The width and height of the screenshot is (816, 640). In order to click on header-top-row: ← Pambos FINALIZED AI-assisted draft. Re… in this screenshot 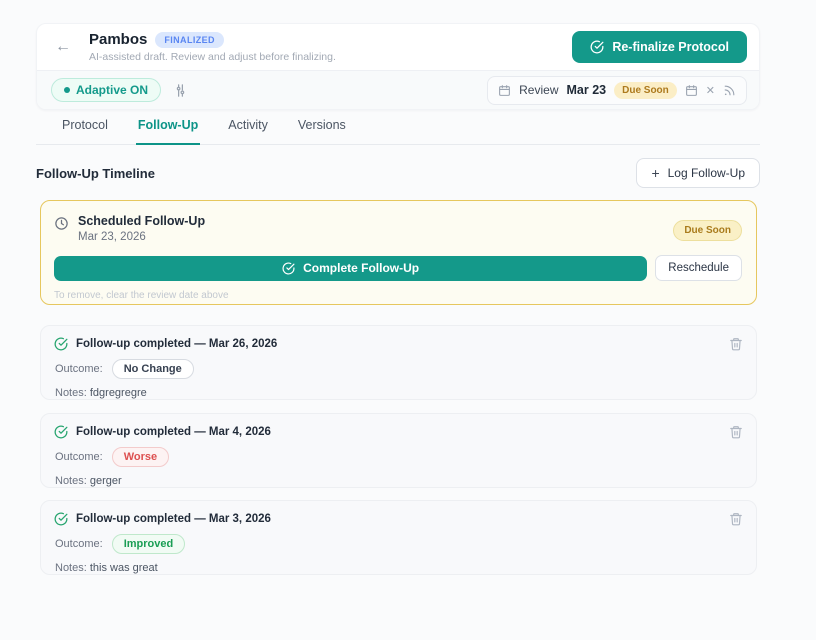, I will do `click(398, 47)`.